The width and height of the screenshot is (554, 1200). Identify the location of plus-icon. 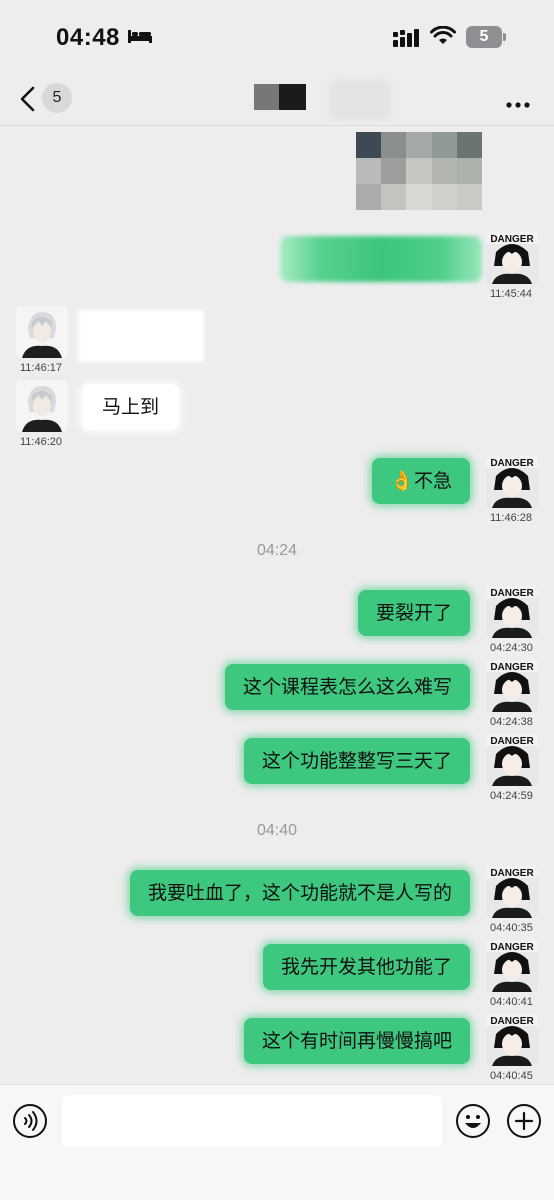
(524, 1123).